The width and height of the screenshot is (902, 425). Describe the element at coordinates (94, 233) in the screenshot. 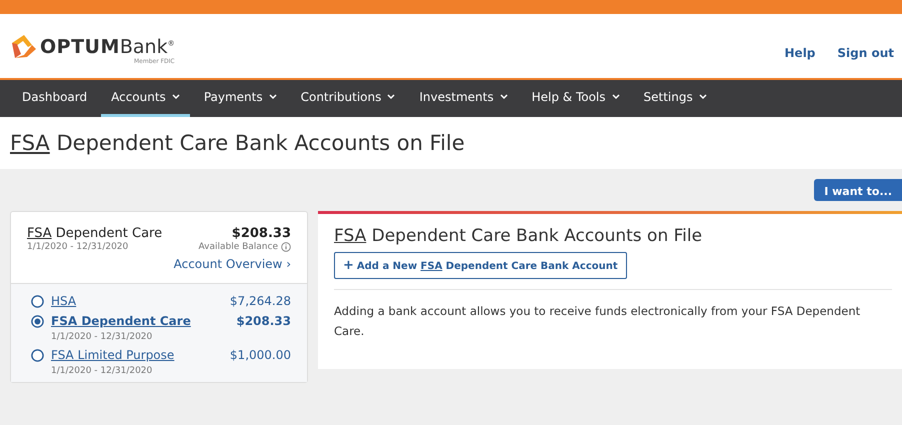

I see `account-name: FSA Dependent Care` at that location.